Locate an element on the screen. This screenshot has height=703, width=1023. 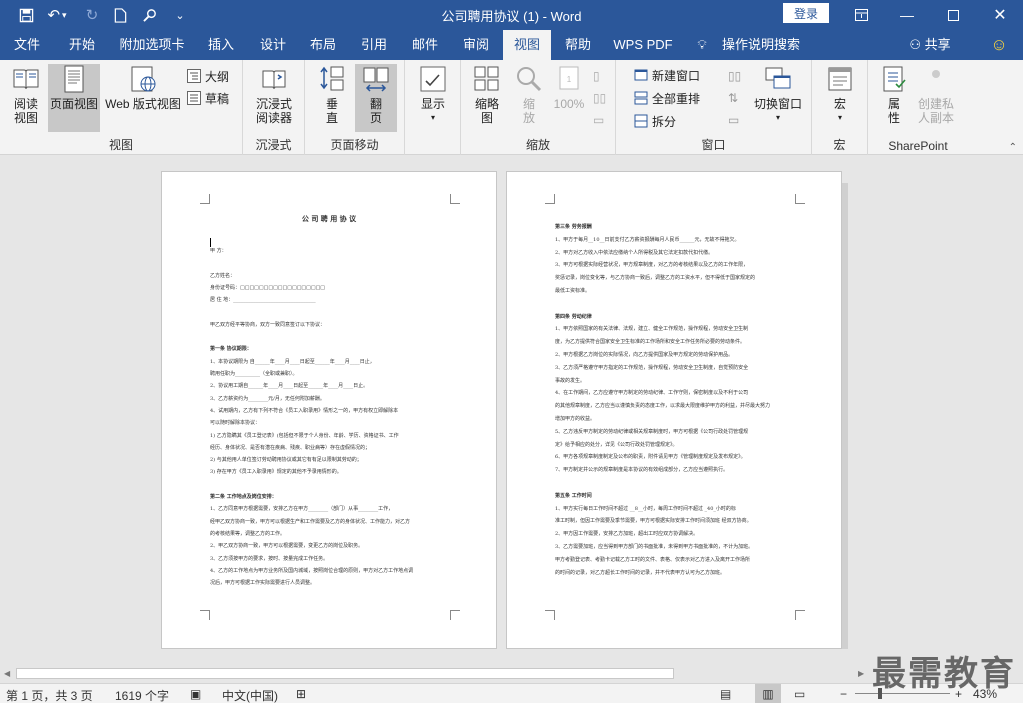
close-icon: ✕ is located at coordinates (1000, 15).